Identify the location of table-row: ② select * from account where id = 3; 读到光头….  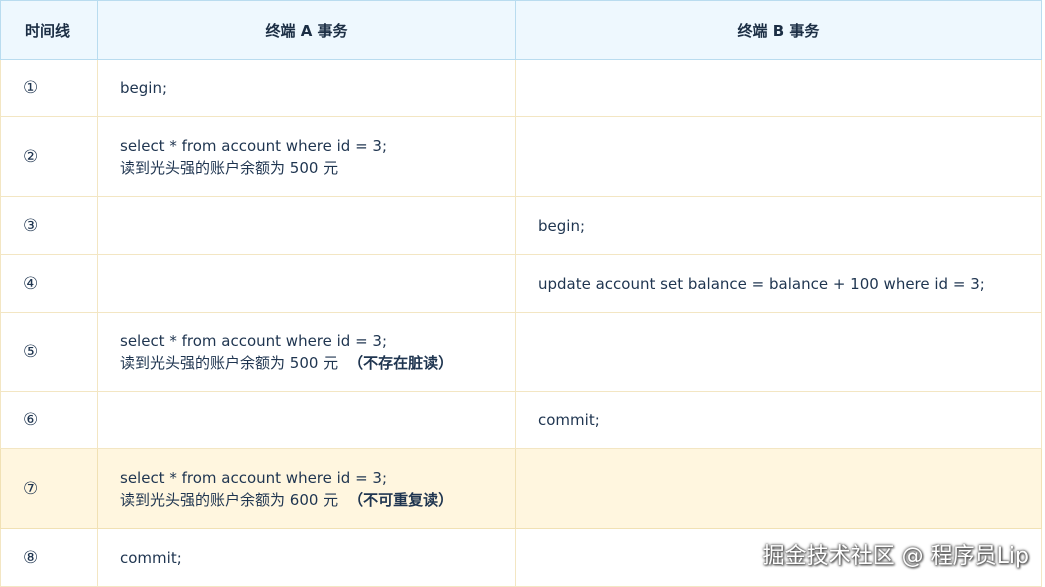
(521, 156).